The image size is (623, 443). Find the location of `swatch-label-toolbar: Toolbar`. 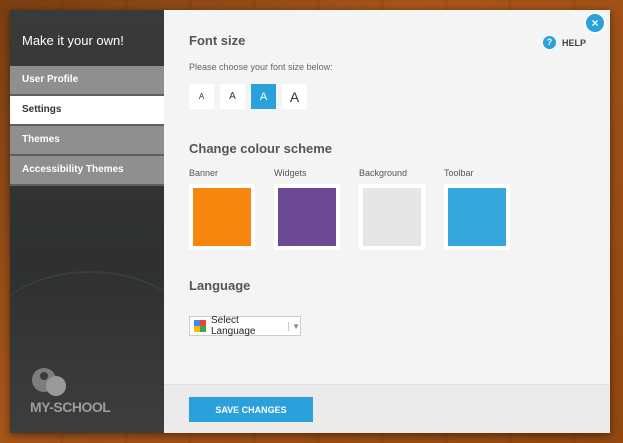

swatch-label-toolbar: Toolbar is located at coordinates (459, 173).